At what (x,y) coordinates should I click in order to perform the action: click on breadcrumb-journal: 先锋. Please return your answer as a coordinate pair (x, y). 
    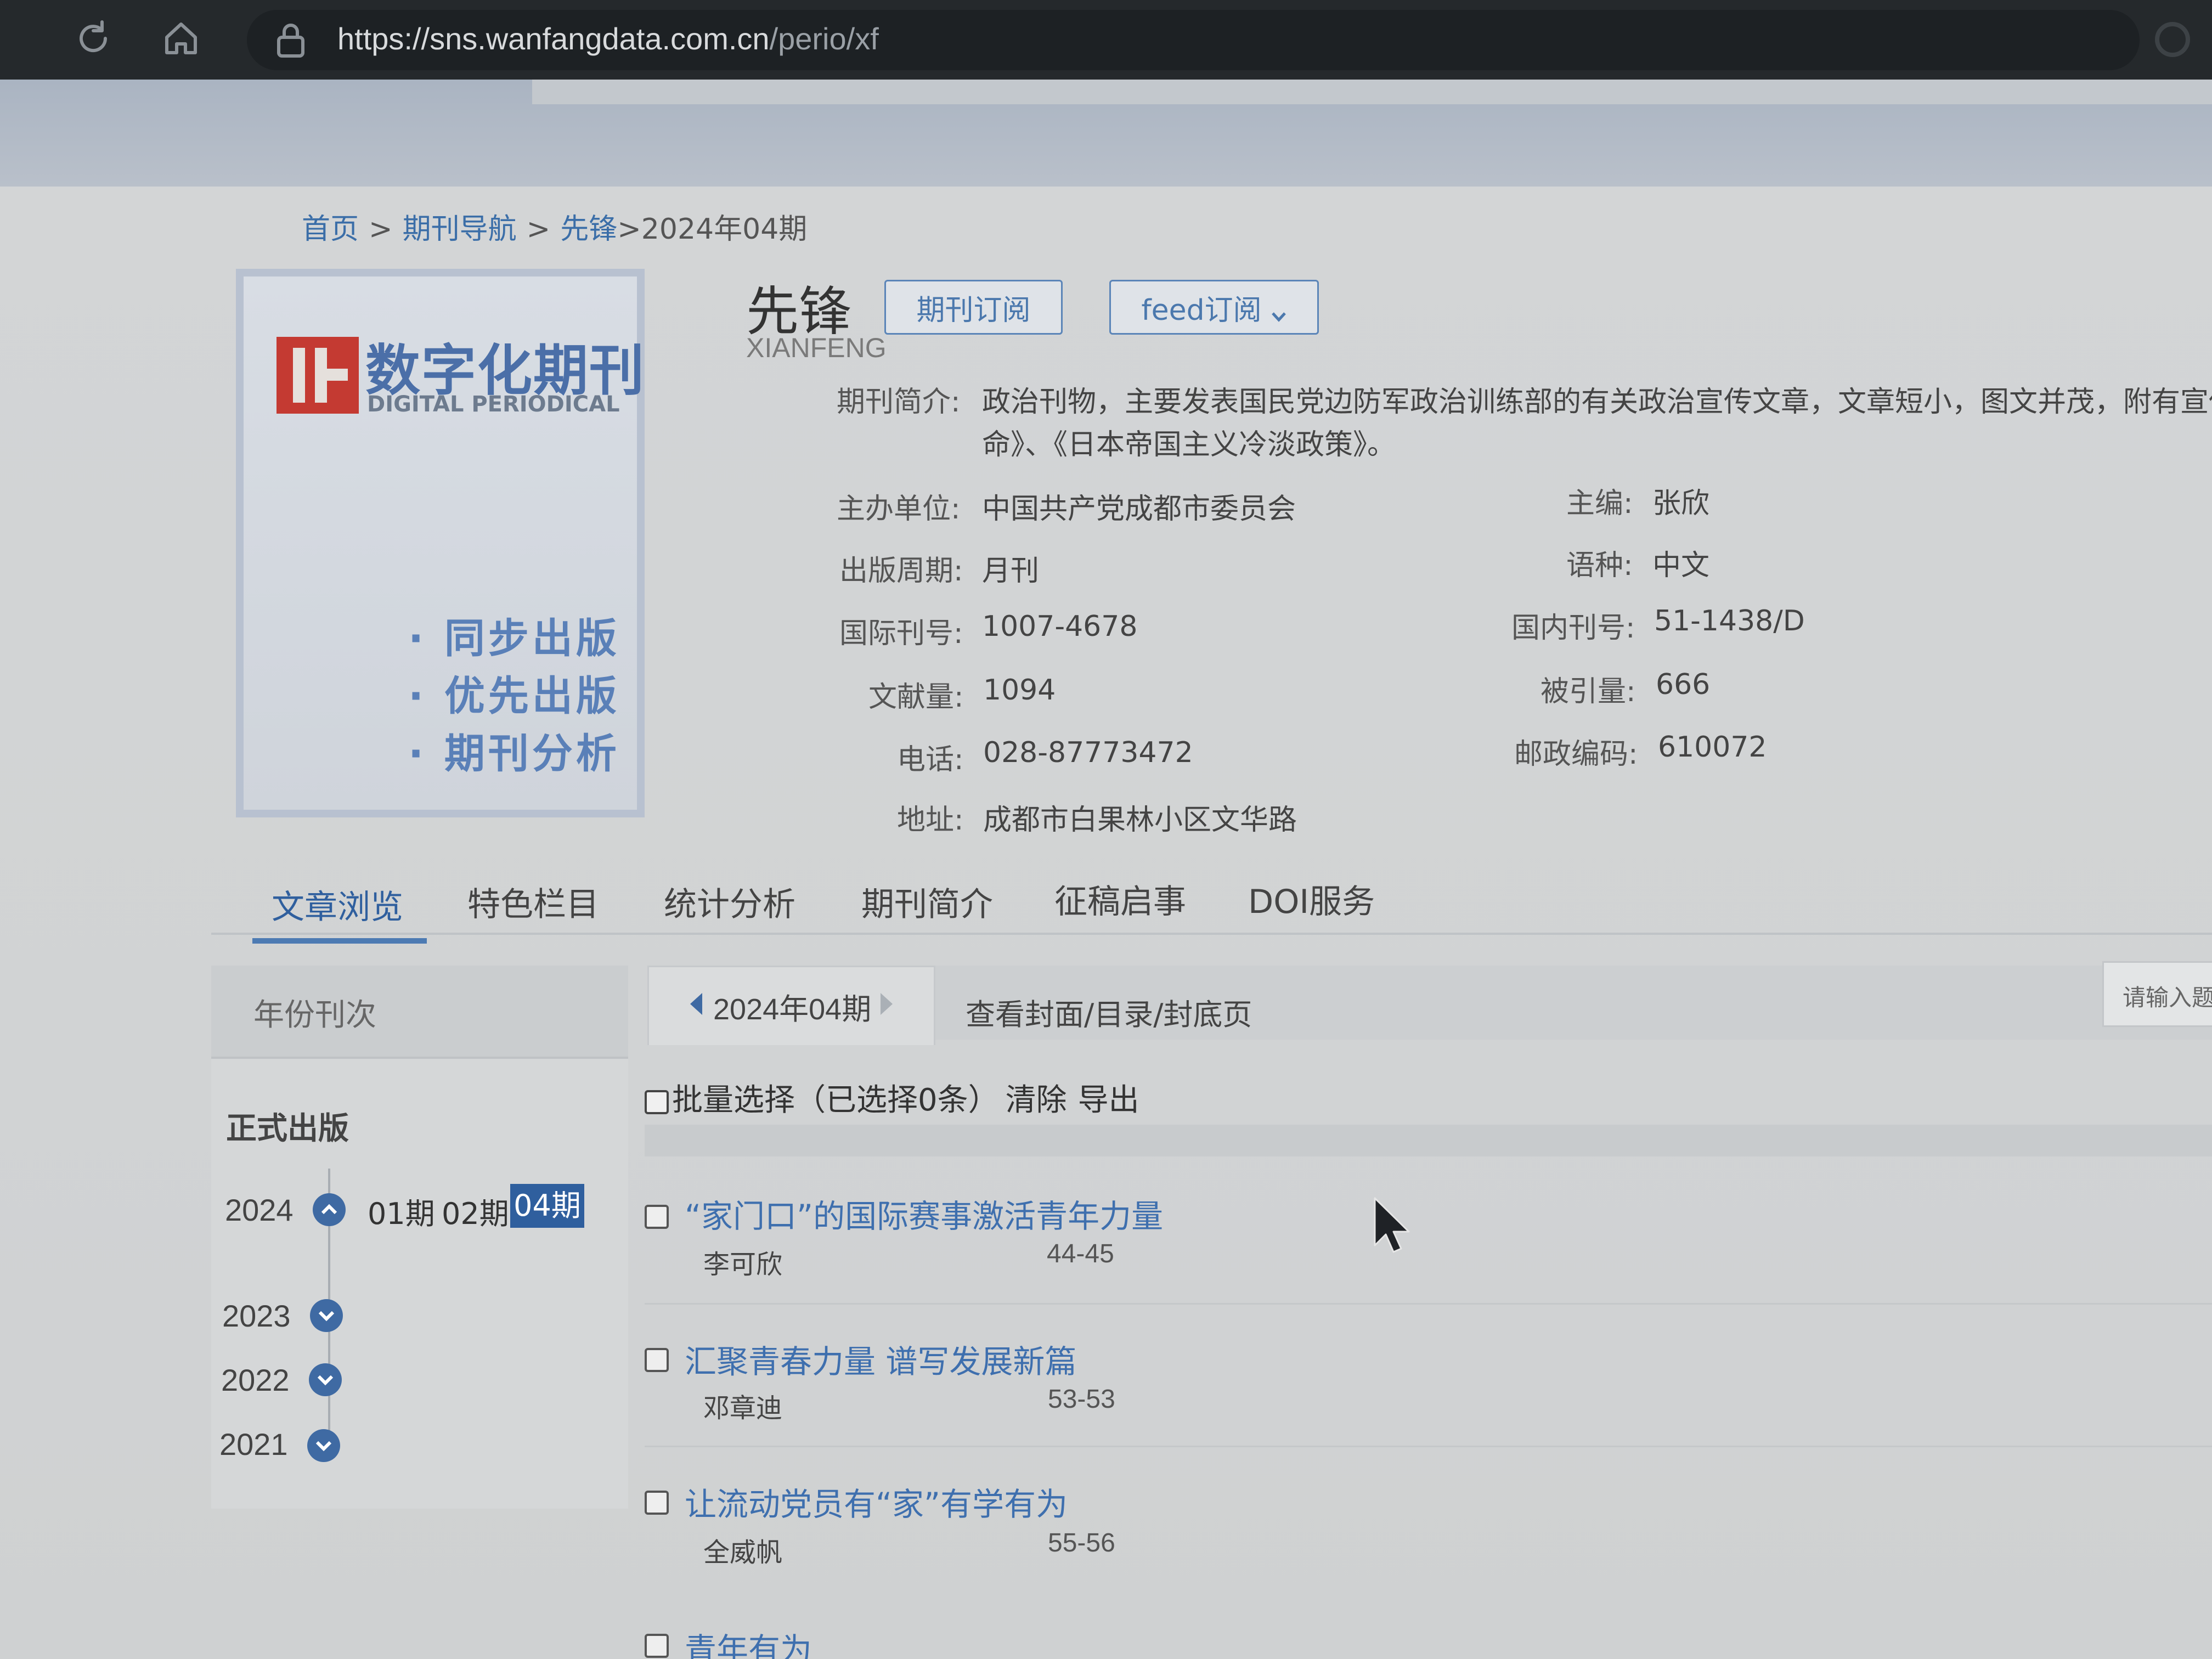
    Looking at the image, I should click on (589, 229).